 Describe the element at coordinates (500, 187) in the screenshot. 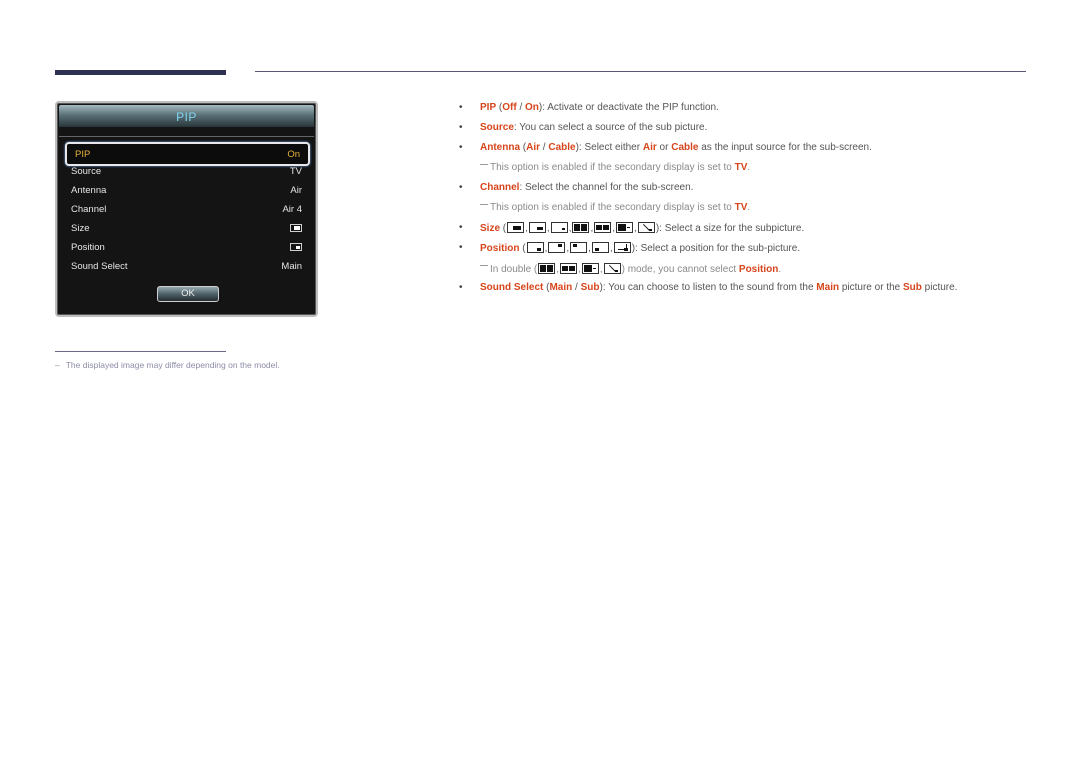

I see `term-channel: Channel` at that location.